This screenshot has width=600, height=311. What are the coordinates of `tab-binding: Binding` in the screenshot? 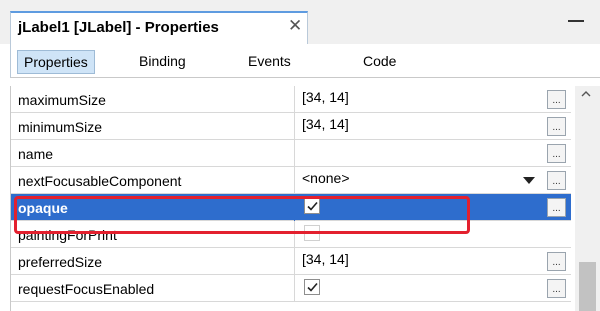 It's located at (162, 62).